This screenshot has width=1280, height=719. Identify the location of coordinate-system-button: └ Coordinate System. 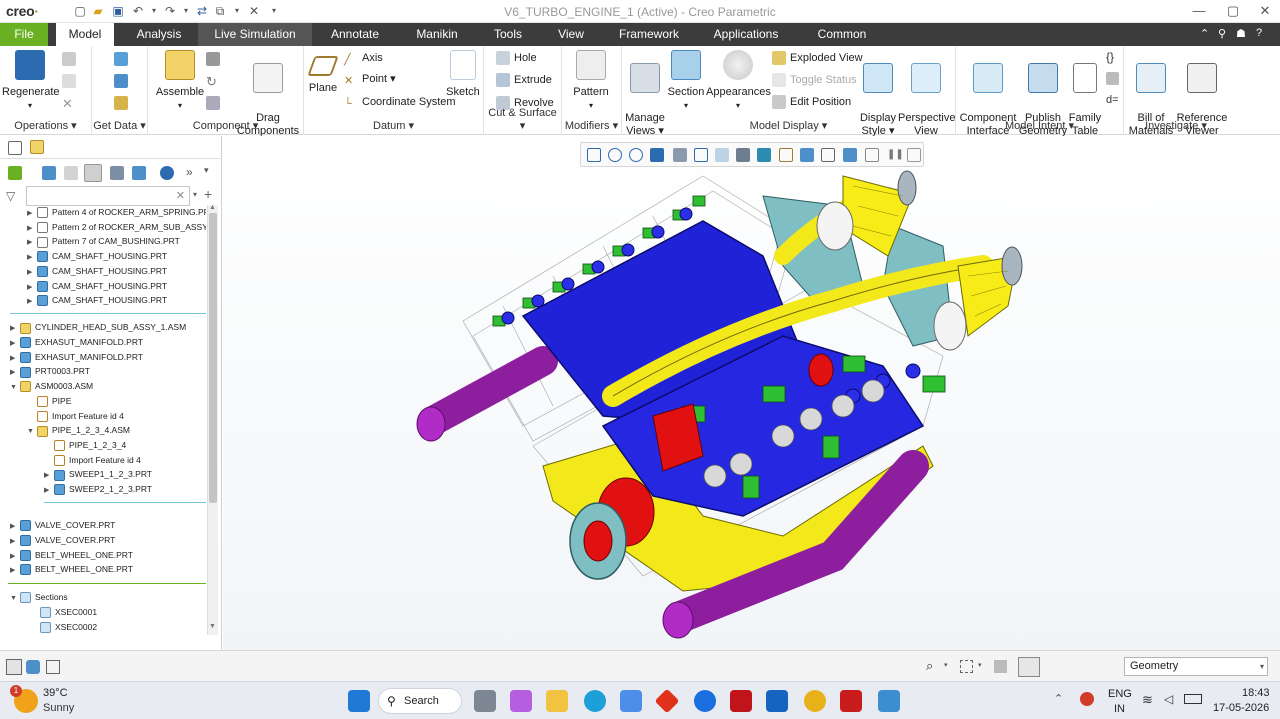
(400, 102).